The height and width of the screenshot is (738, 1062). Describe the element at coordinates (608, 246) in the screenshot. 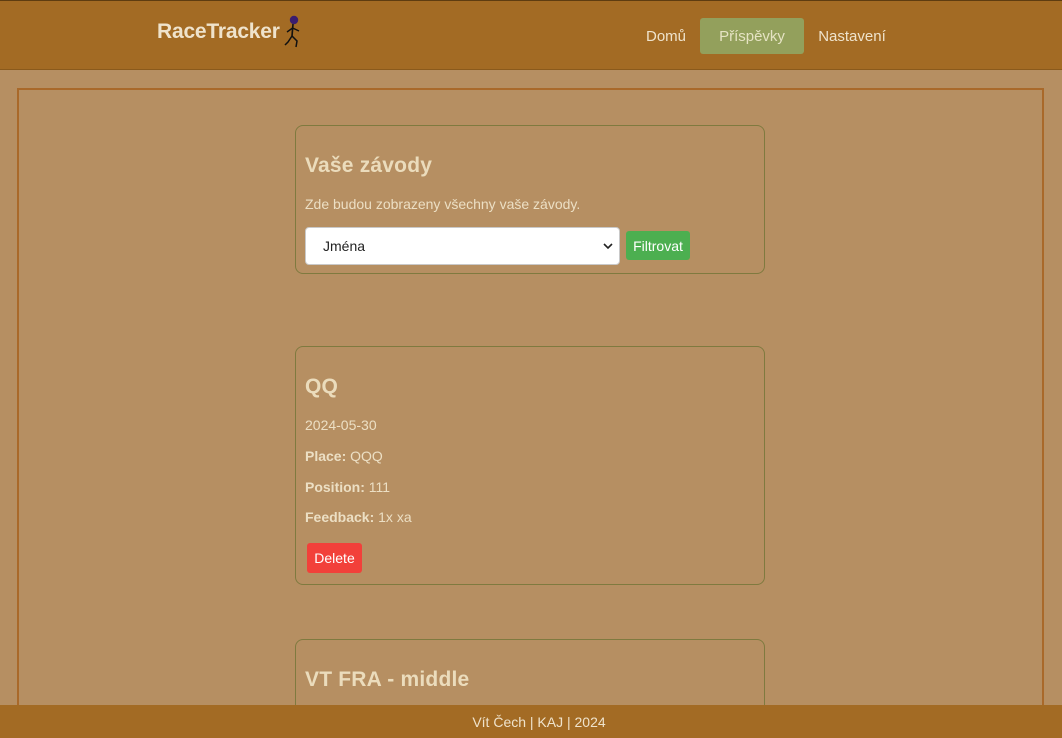

I see `chevron-down-icon` at that location.